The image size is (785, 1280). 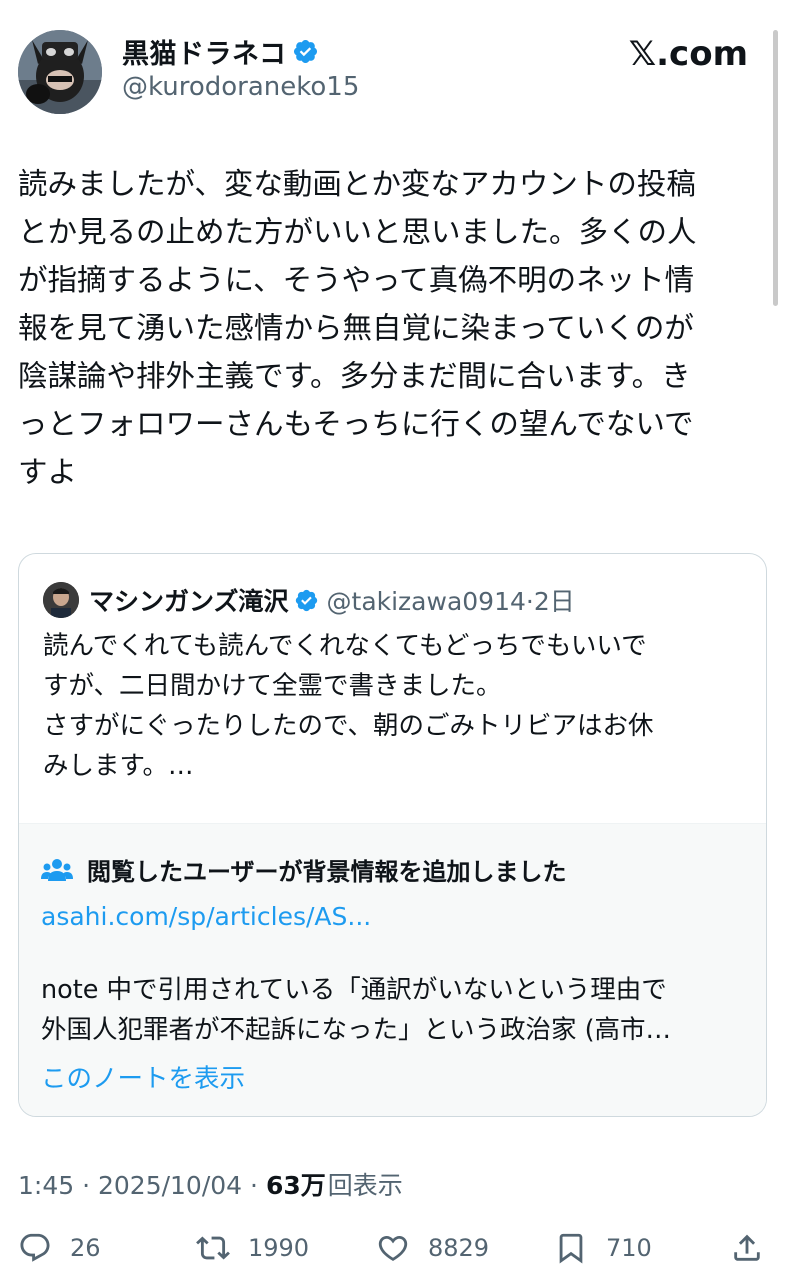 I want to click on reply-button: 26, so click(x=59, y=1248).